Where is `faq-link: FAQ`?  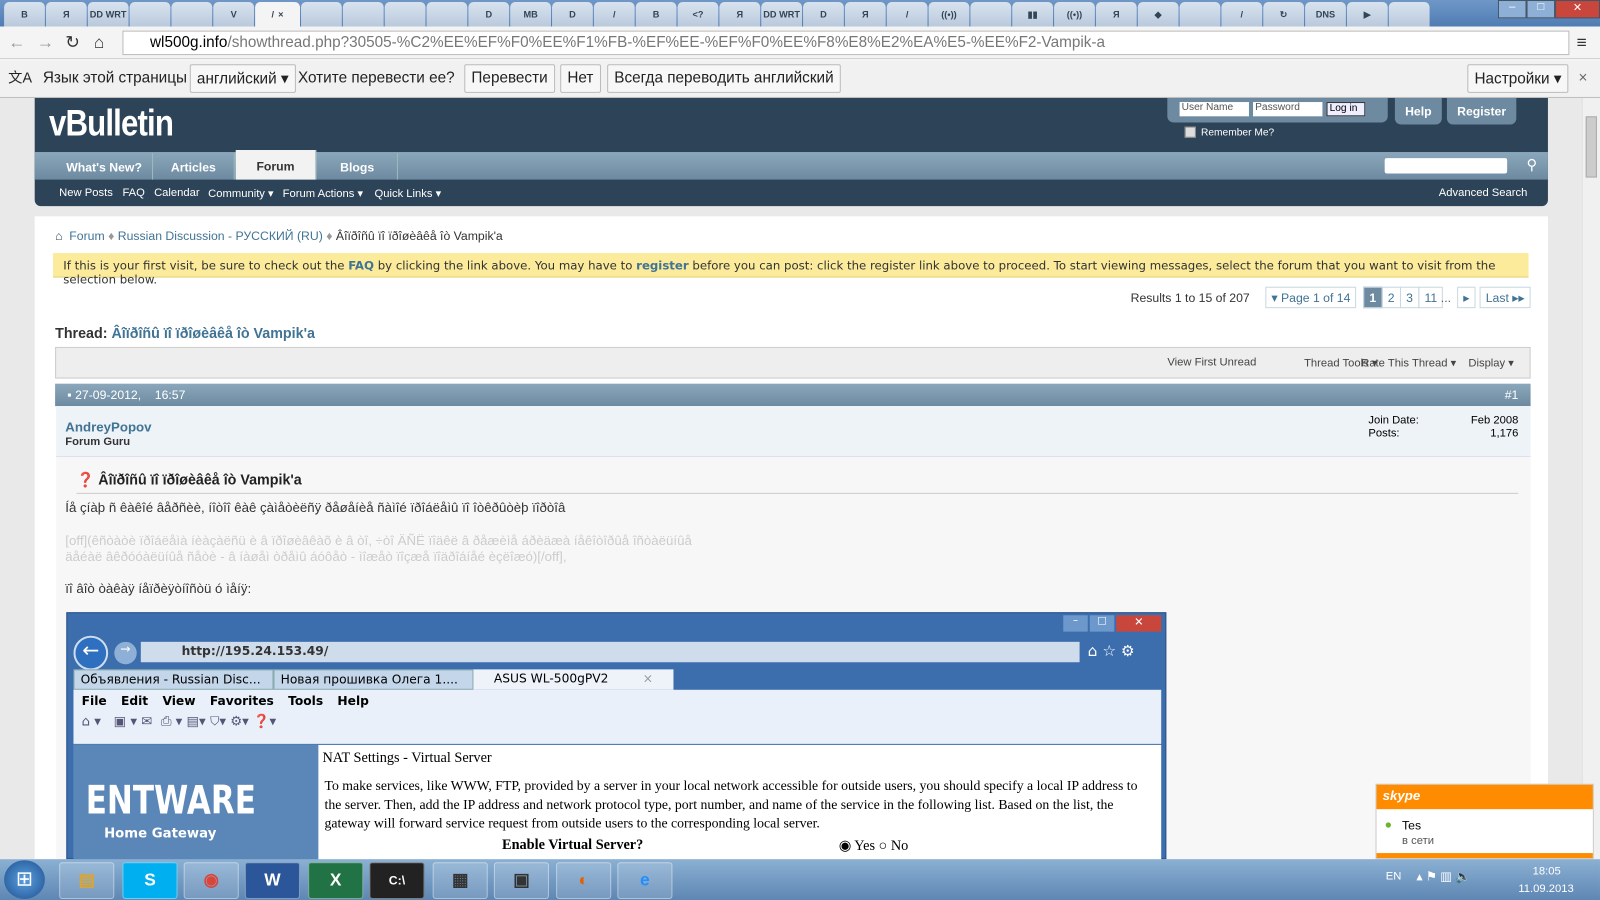
faq-link: FAQ is located at coordinates (361, 265).